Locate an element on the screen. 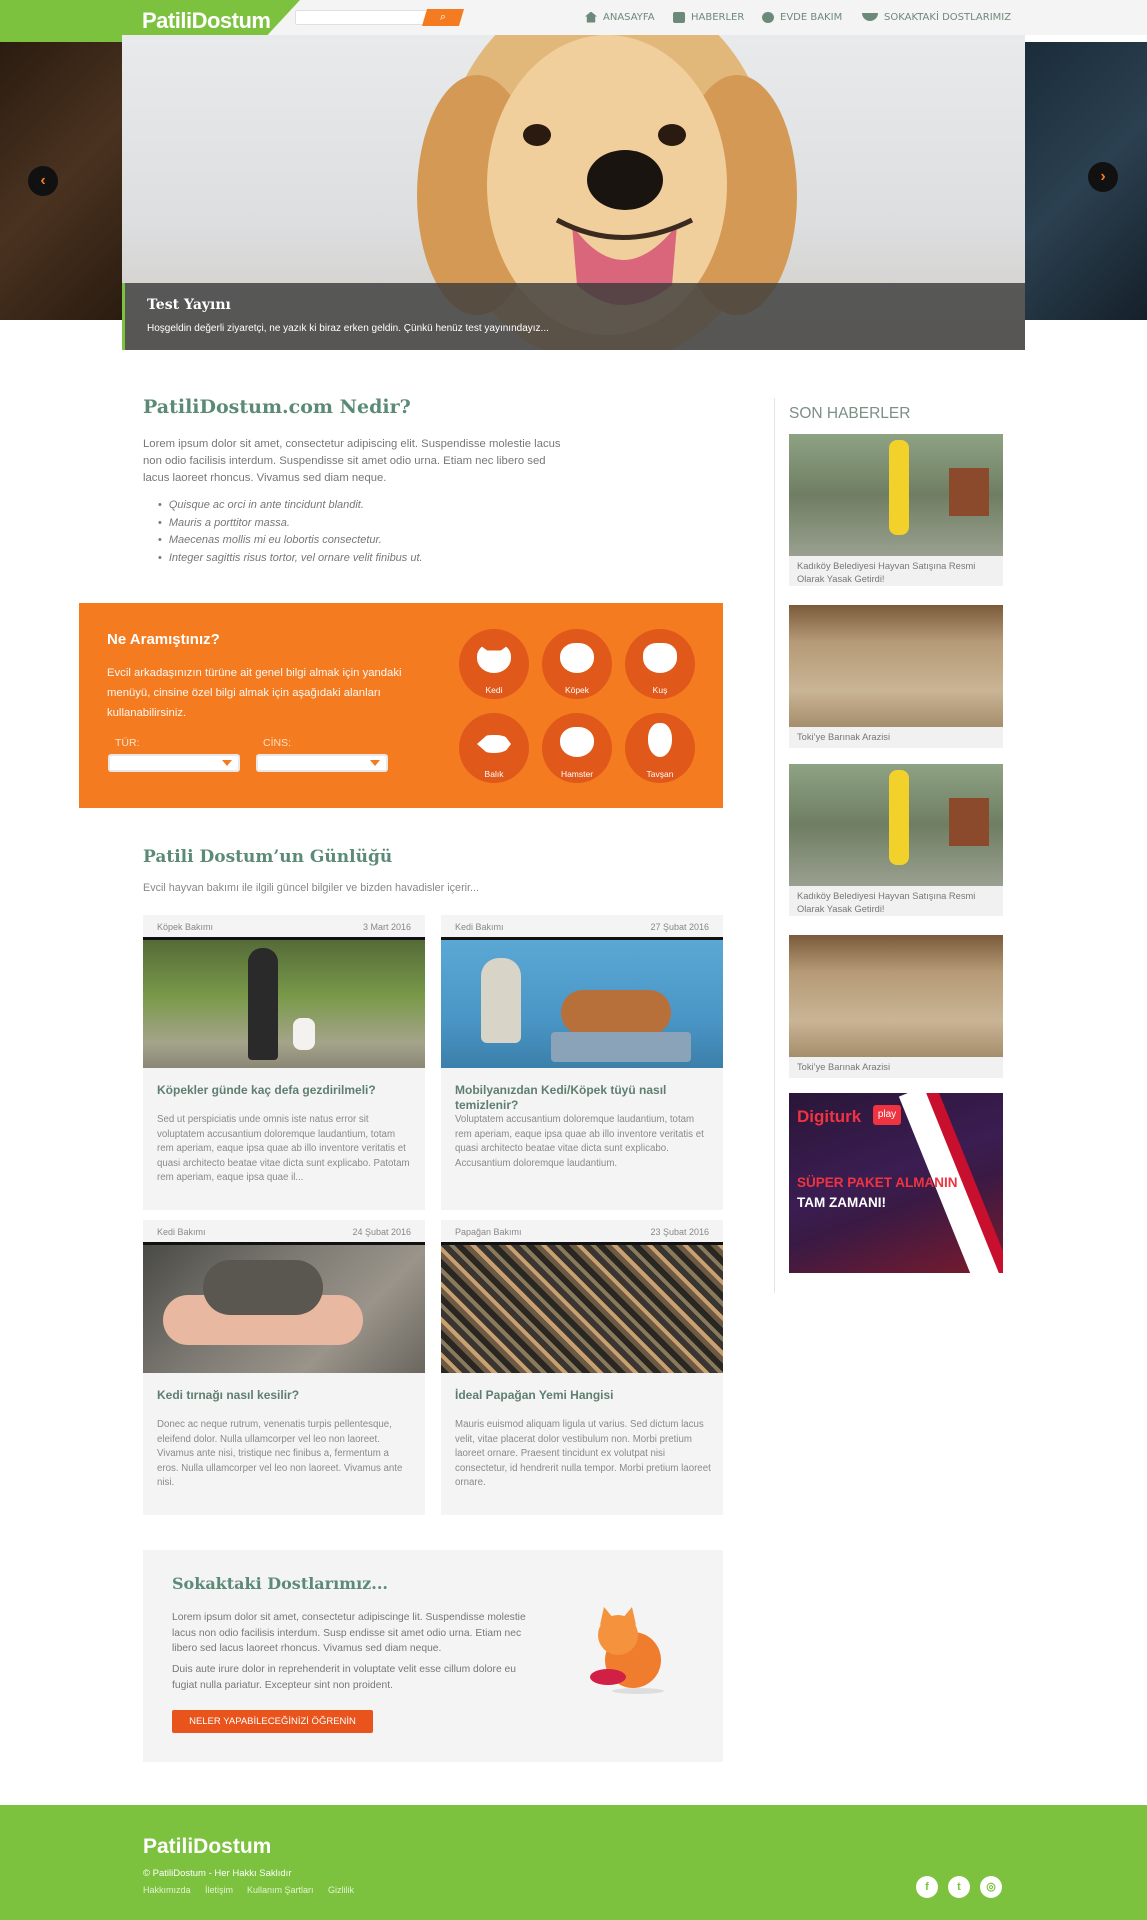 This screenshot has height=1920, width=1147. list-item: Mauris a porttitor massa. is located at coordinates (290, 524).